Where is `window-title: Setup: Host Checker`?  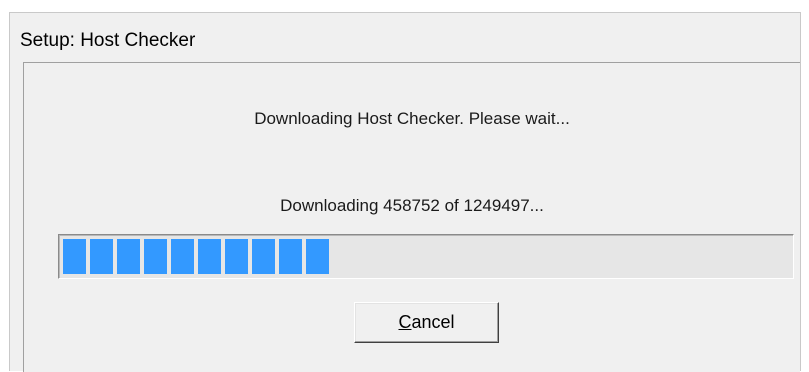 window-title: Setup: Host Checker is located at coordinates (108, 40).